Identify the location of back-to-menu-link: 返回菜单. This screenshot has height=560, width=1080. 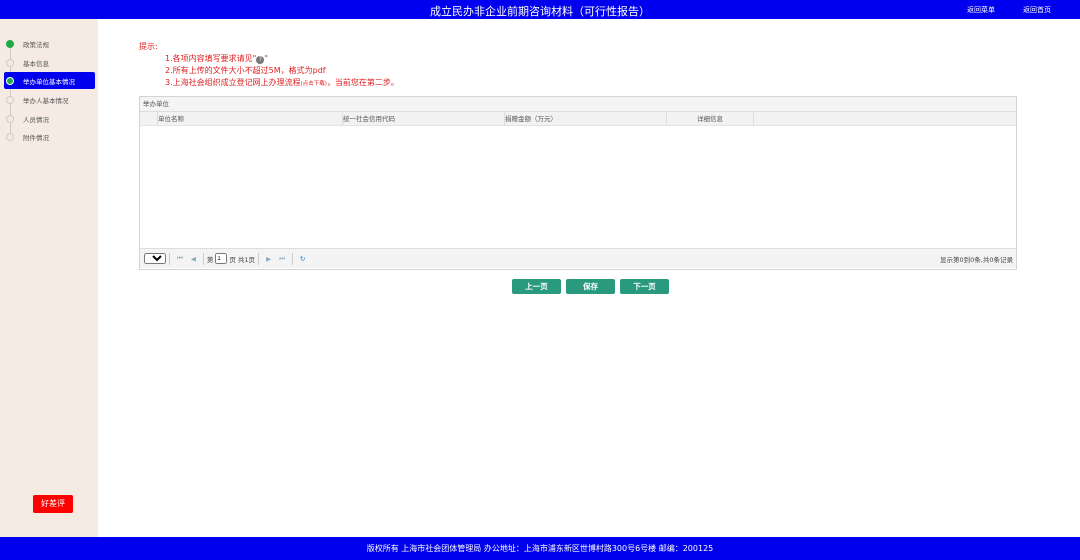
(981, 10).